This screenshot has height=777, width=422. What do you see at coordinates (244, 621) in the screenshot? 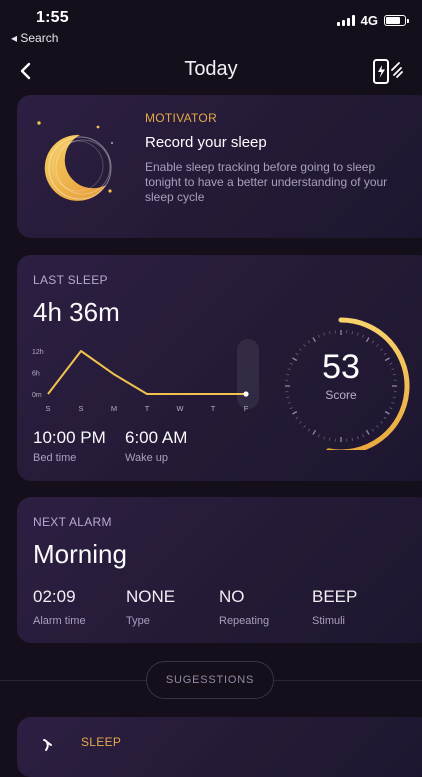
I see `alarm-repeating-label: Repeating` at bounding box center [244, 621].